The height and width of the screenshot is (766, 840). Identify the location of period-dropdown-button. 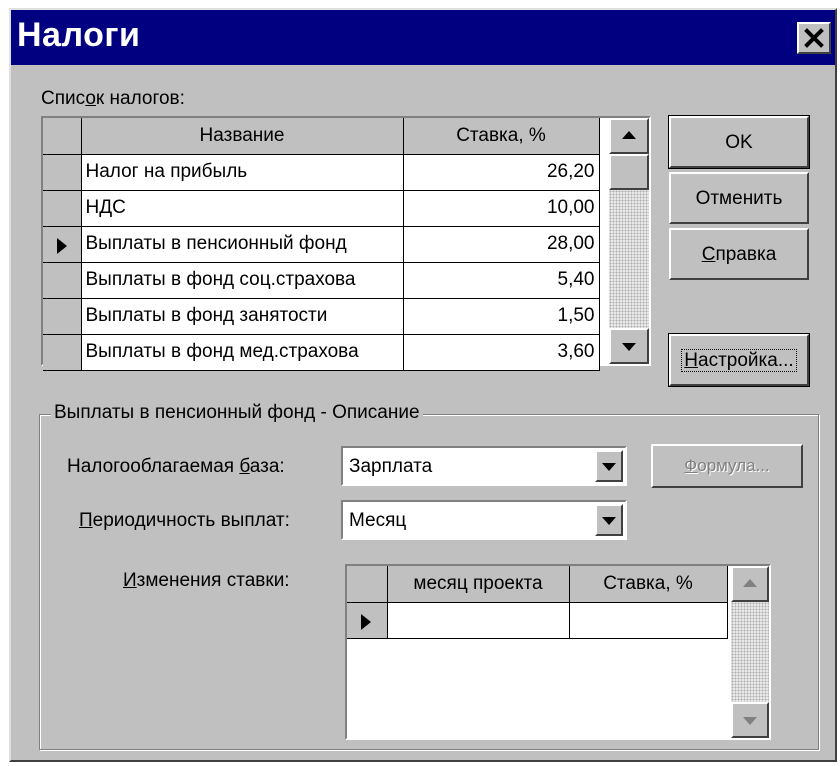
(609, 520).